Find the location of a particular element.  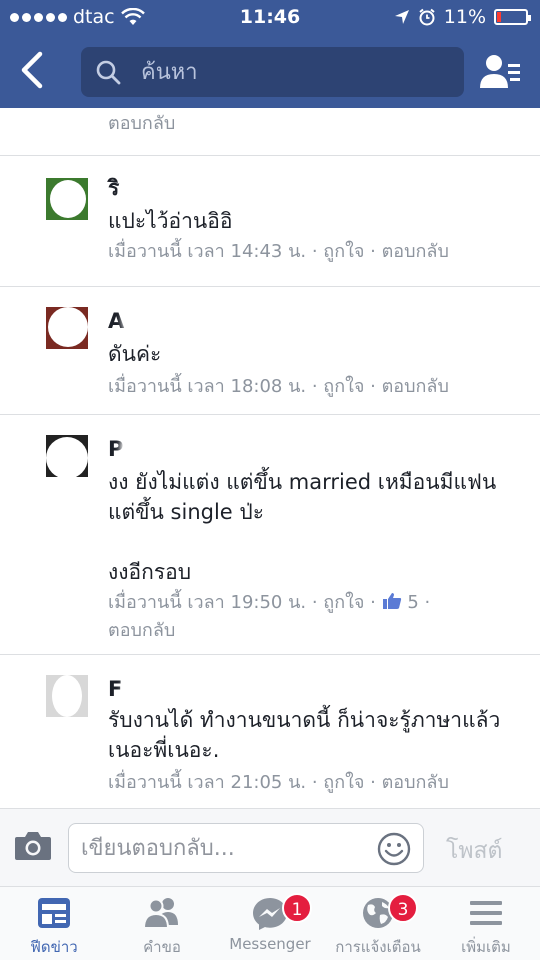

tab-notifications: 3 การแจ้งเตือน is located at coordinates (378, 923).